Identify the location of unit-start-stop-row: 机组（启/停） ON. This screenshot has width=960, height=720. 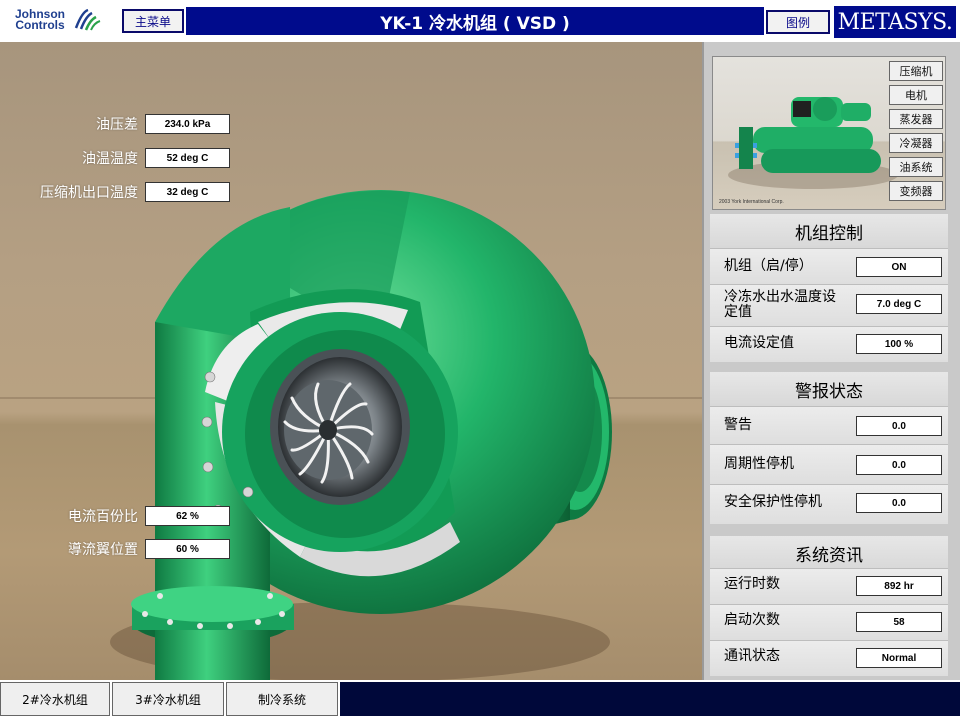
(829, 266).